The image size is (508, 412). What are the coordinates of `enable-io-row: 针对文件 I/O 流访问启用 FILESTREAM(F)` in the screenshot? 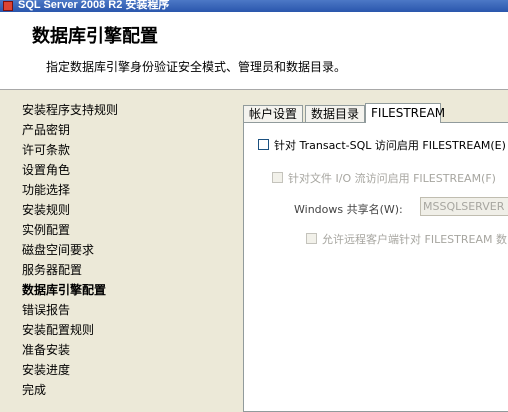 It's located at (384, 178).